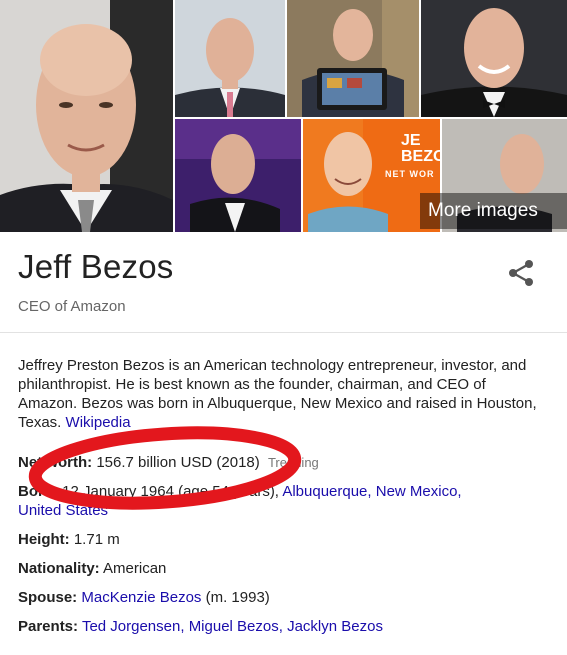 This screenshot has height=655, width=567. Describe the element at coordinates (38, 491) in the screenshot. I see `fact-label: Born:` at that location.